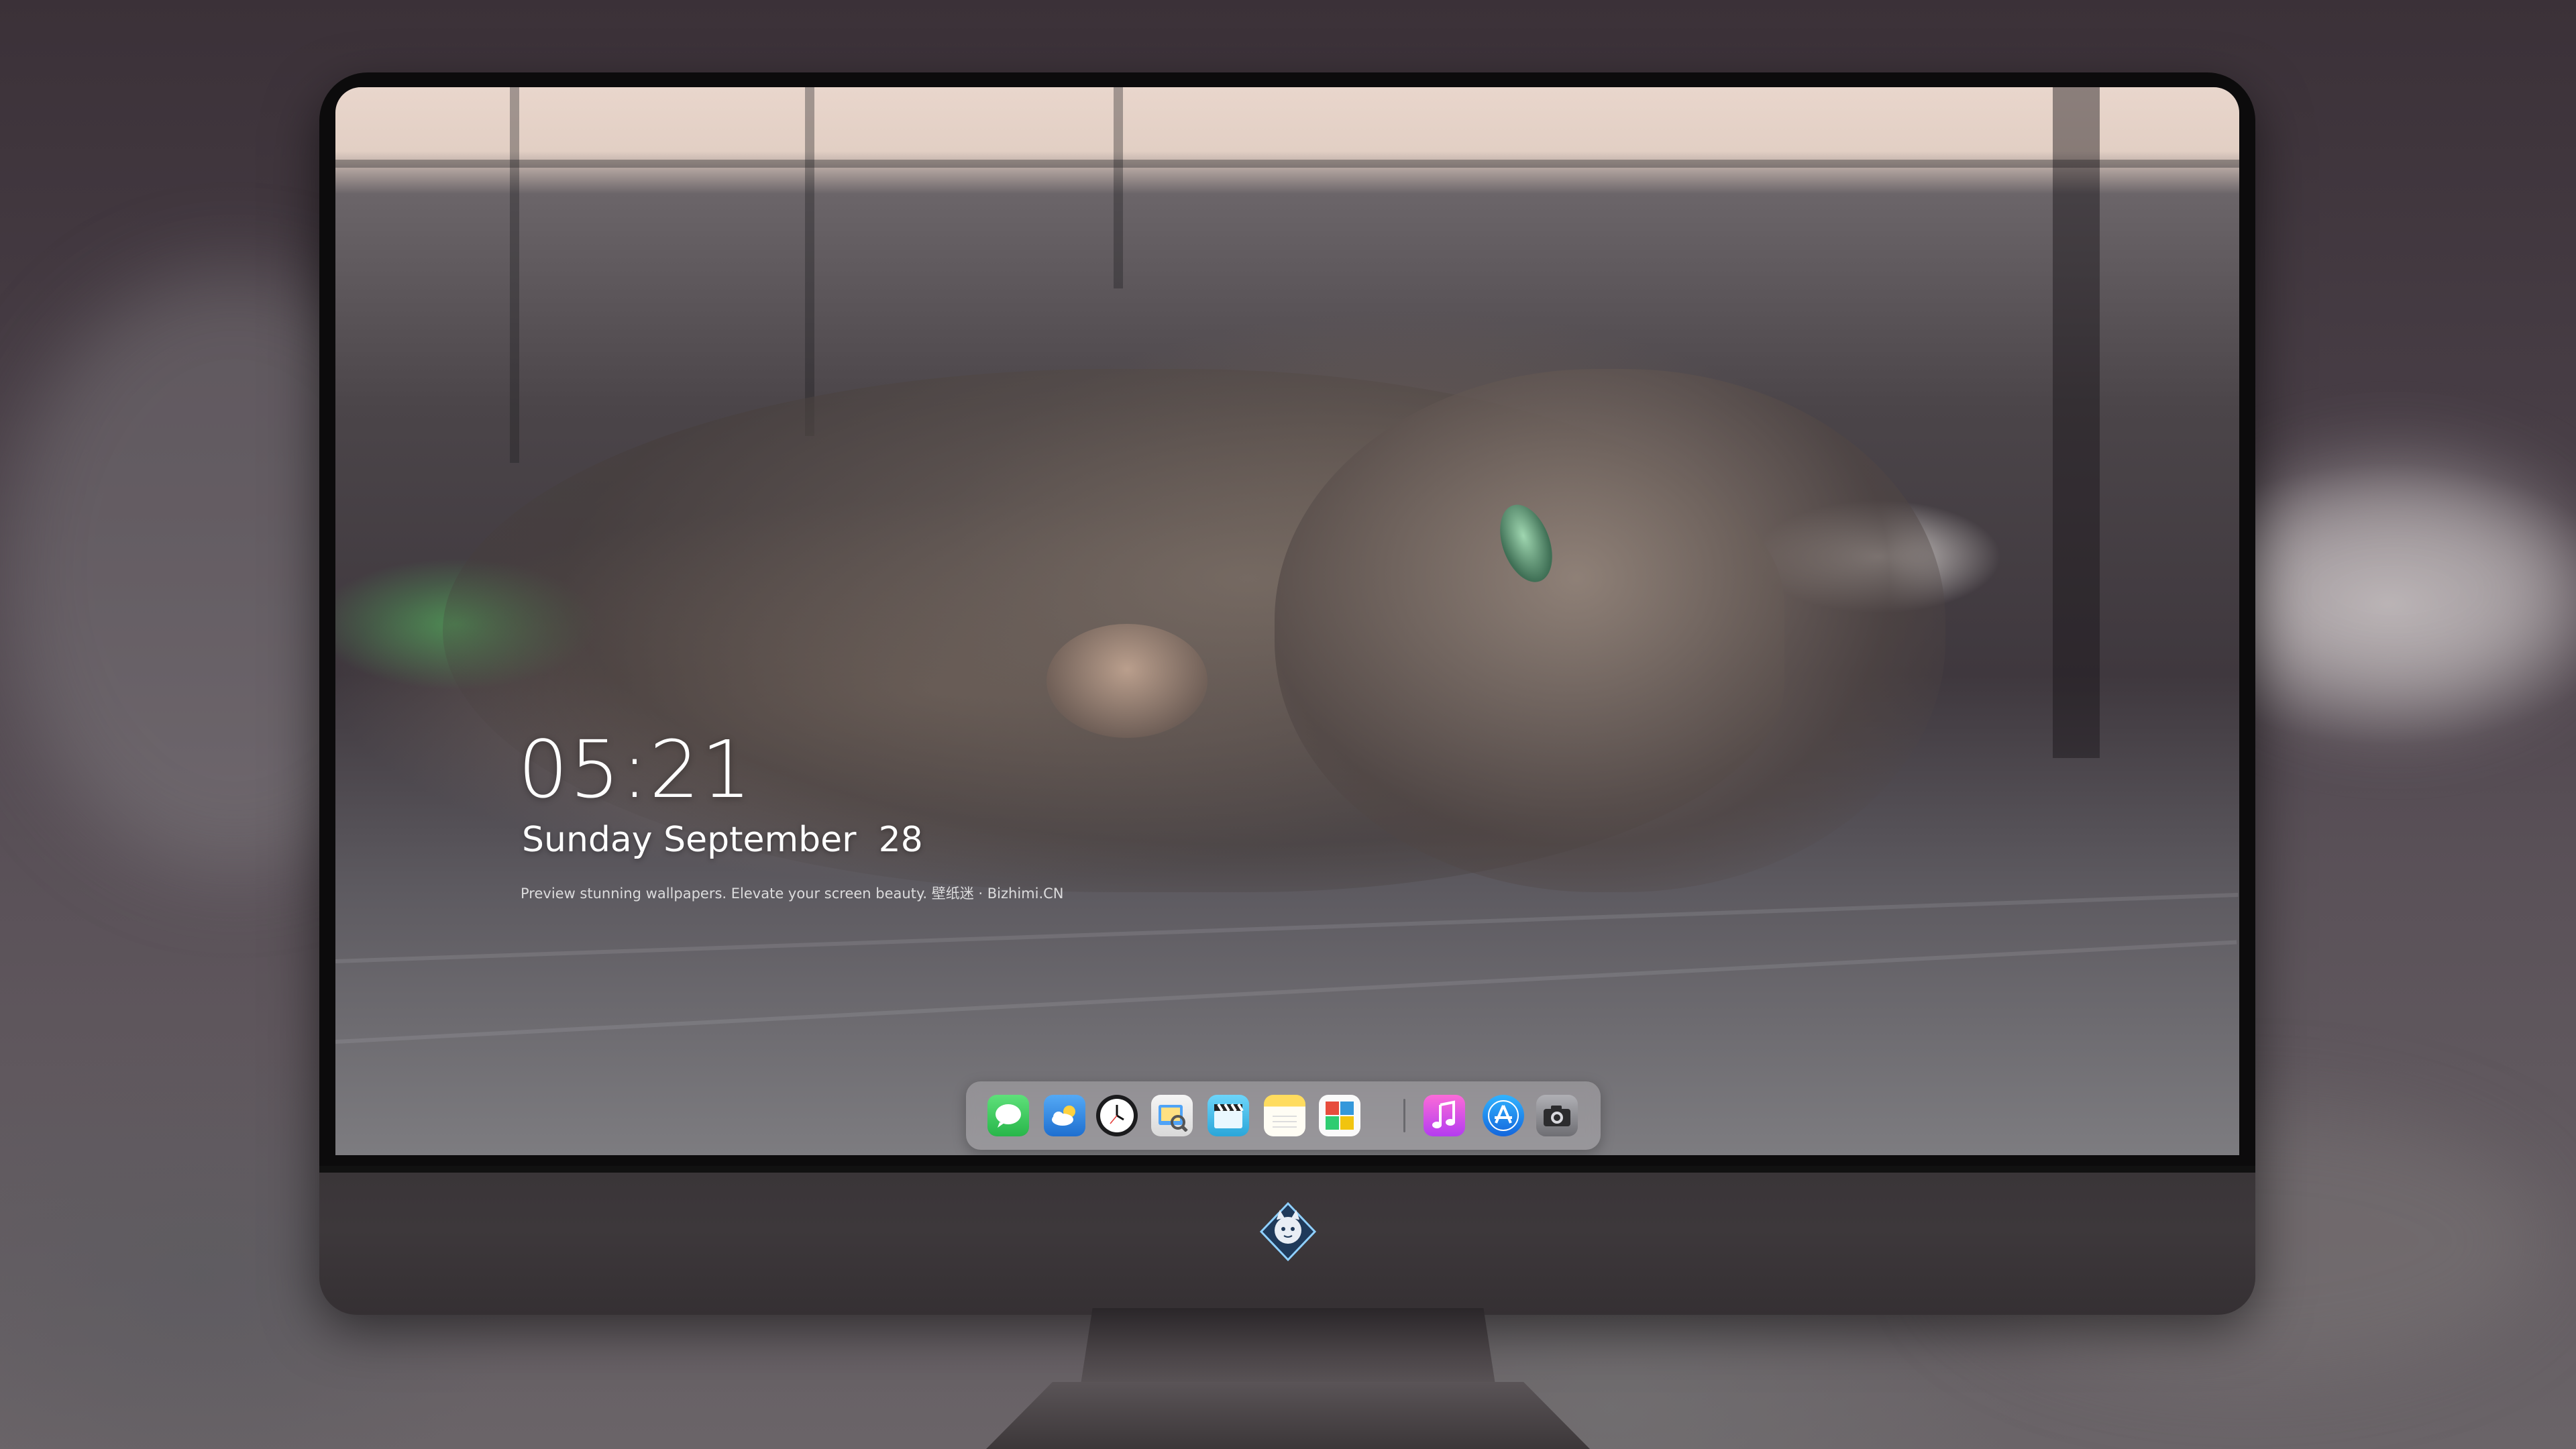  What do you see at coordinates (635, 769) in the screenshot?
I see `lockscreen-time: 05:21` at bounding box center [635, 769].